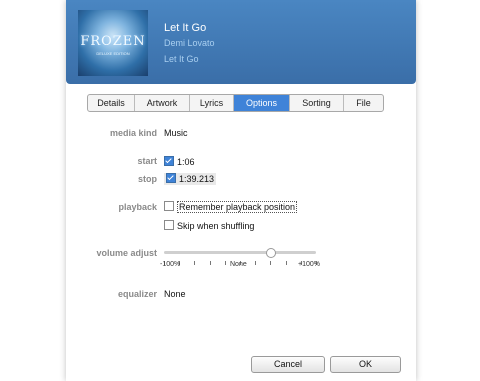 Image resolution: width=480 pixels, height=381 pixels. What do you see at coordinates (171, 178) in the screenshot?
I see `stop-checkbox` at bounding box center [171, 178].